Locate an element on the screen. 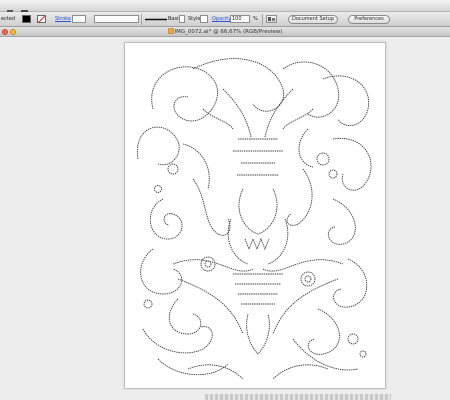  fill-color-swatch is located at coordinates (26, 19).